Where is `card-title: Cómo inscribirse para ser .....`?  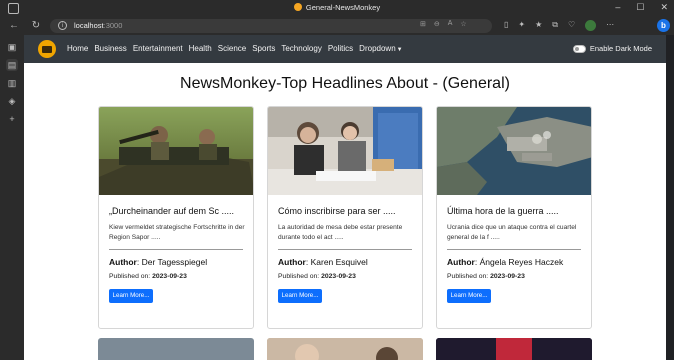 card-title: Cómo inscribirse para ser ..... is located at coordinates (337, 211).